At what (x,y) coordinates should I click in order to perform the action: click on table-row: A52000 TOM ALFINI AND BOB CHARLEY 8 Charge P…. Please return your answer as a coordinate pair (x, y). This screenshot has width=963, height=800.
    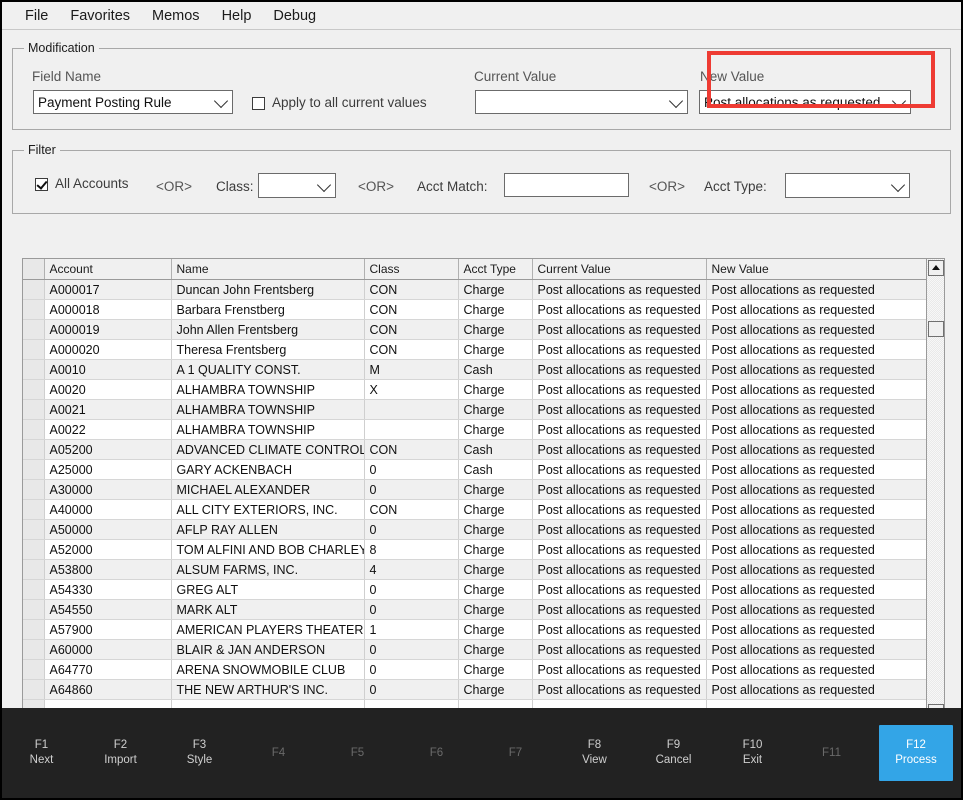
    Looking at the image, I should click on (474, 549).